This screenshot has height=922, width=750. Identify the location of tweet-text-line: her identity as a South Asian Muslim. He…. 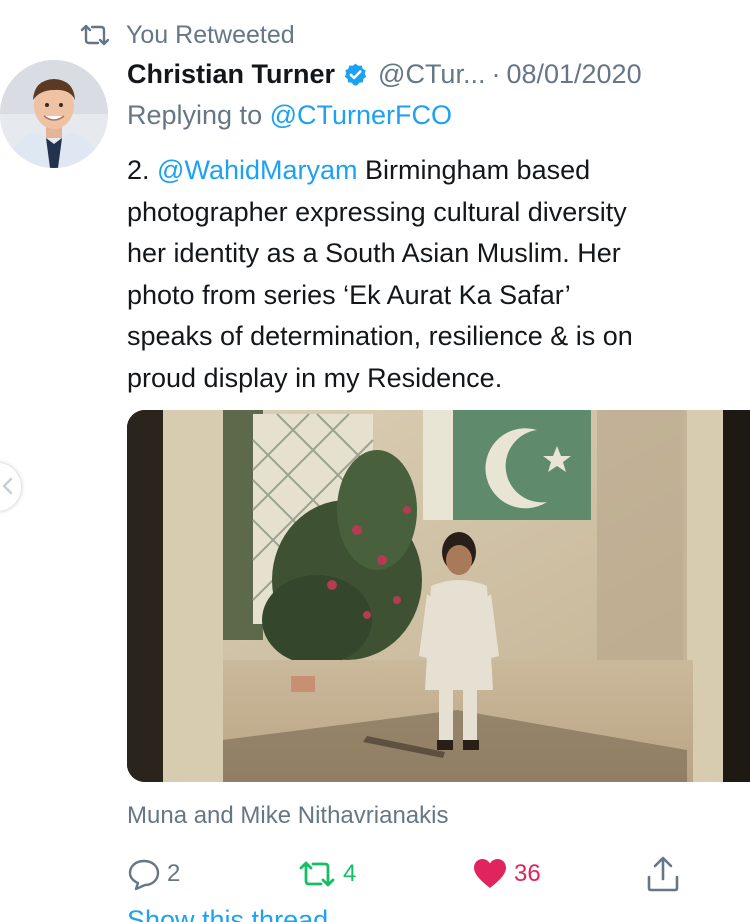
(374, 253).